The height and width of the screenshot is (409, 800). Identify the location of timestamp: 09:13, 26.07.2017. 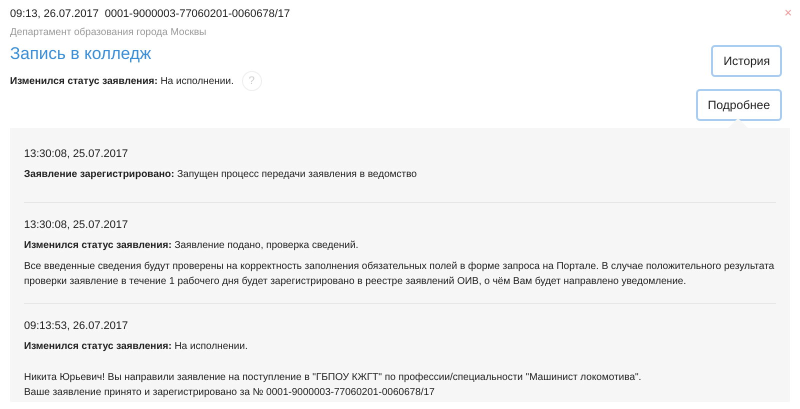
(54, 14).